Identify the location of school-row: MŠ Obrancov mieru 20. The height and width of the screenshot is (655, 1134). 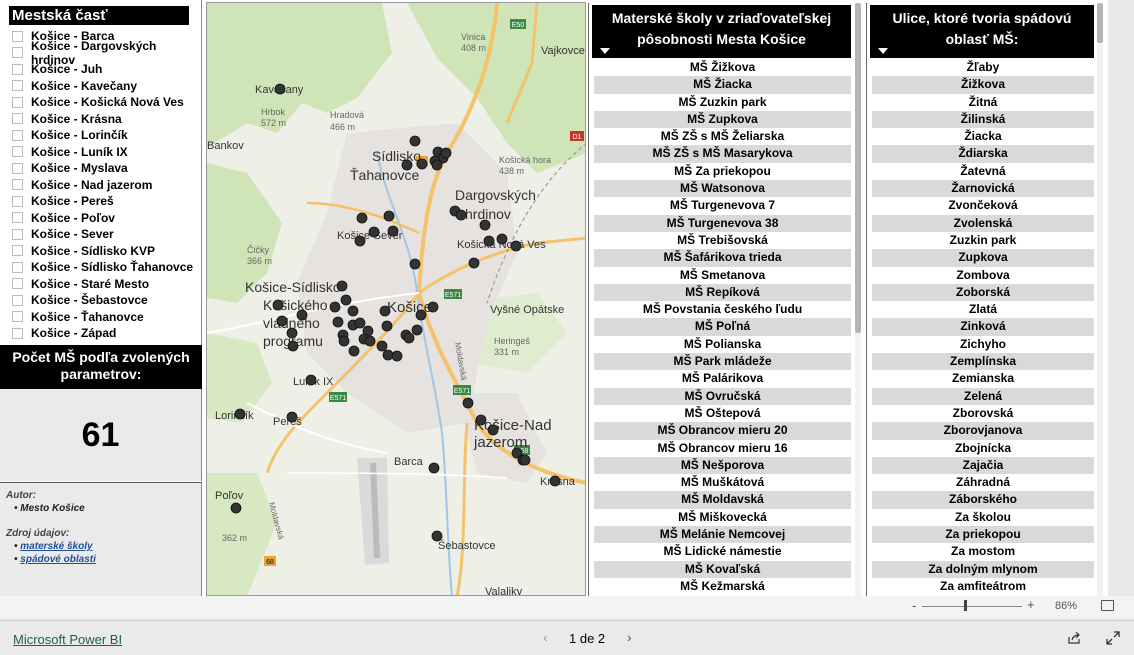
(722, 431).